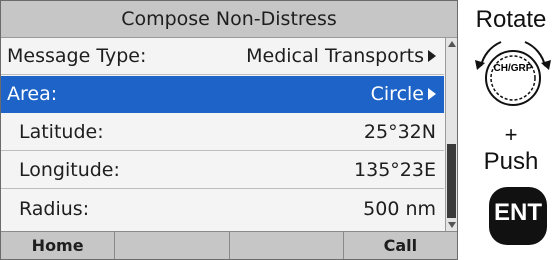  I want to click on menu-item-label: Longitude:, so click(69, 170).